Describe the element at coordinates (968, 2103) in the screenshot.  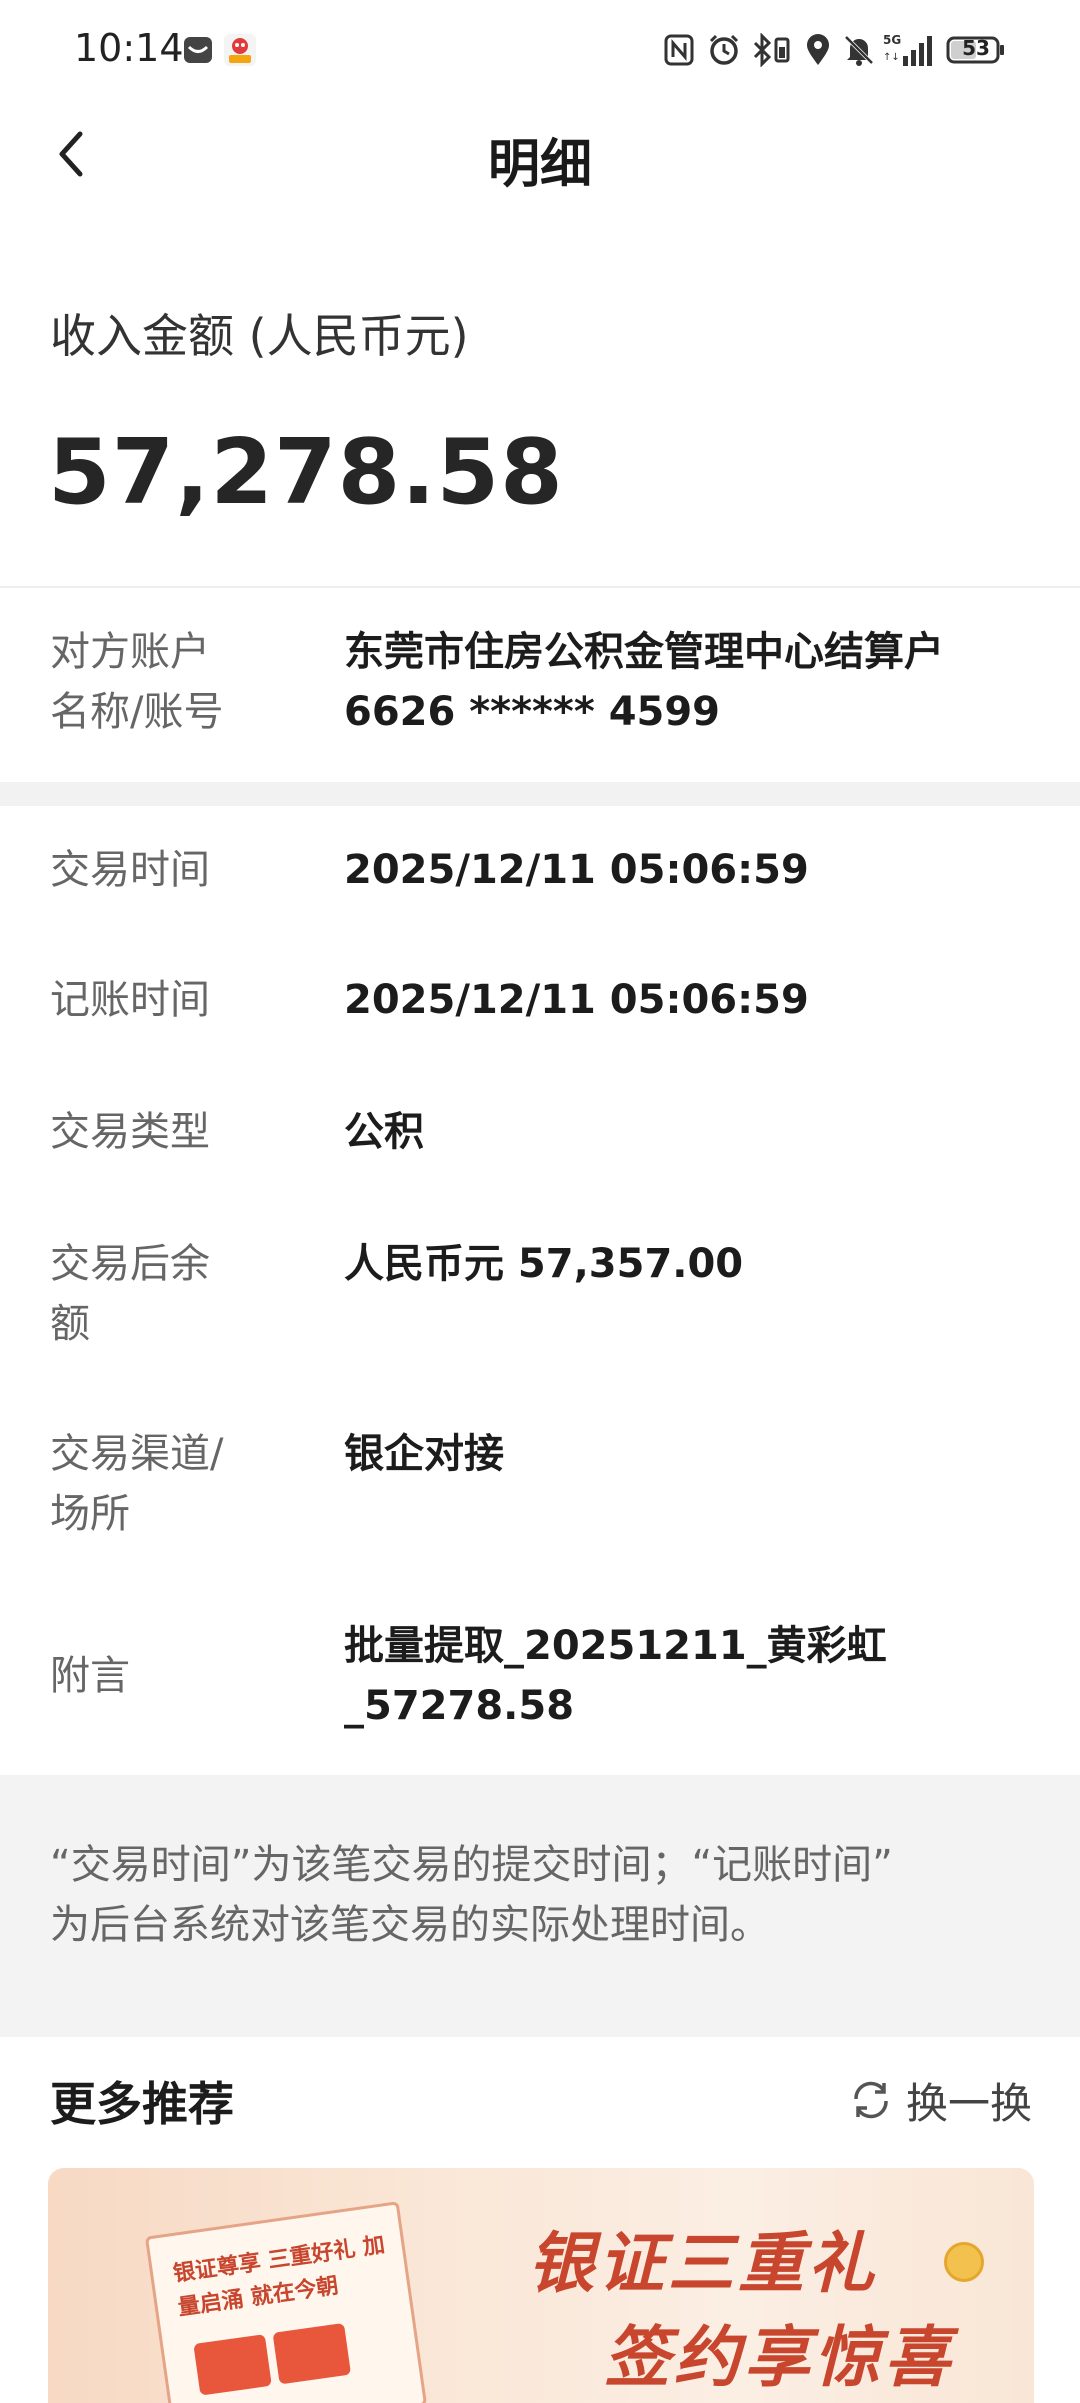
I see `refresh-label: 换一换` at that location.